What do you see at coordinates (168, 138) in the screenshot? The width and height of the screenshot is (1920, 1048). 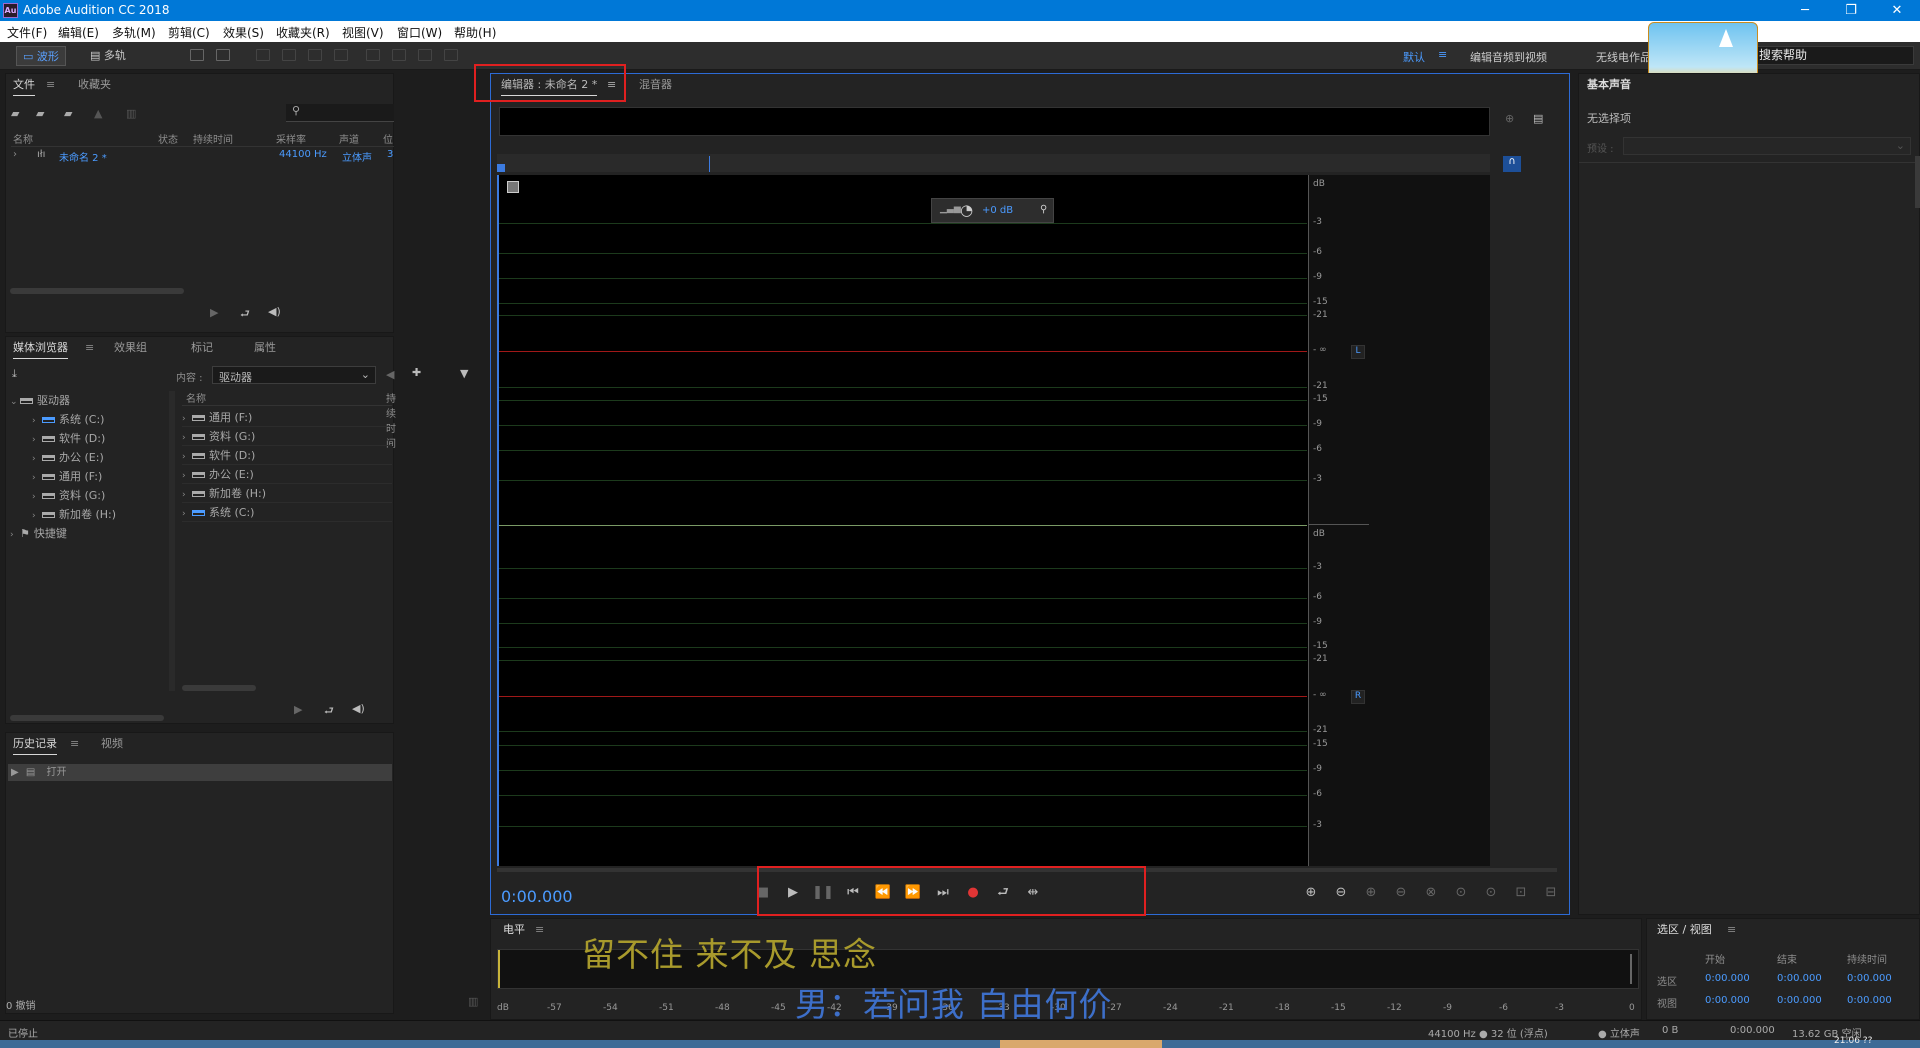 I see `col-status: 状态` at bounding box center [168, 138].